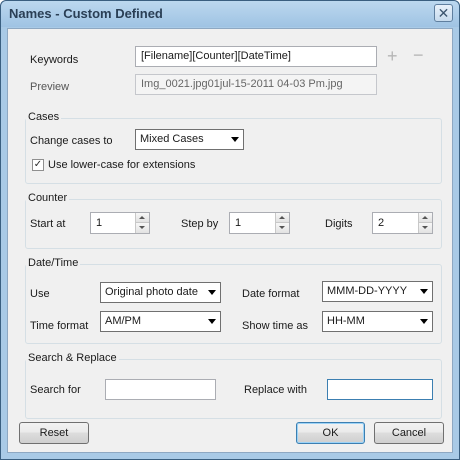 Image resolution: width=460 pixels, height=460 pixels. I want to click on ok-button: OK, so click(330, 433).